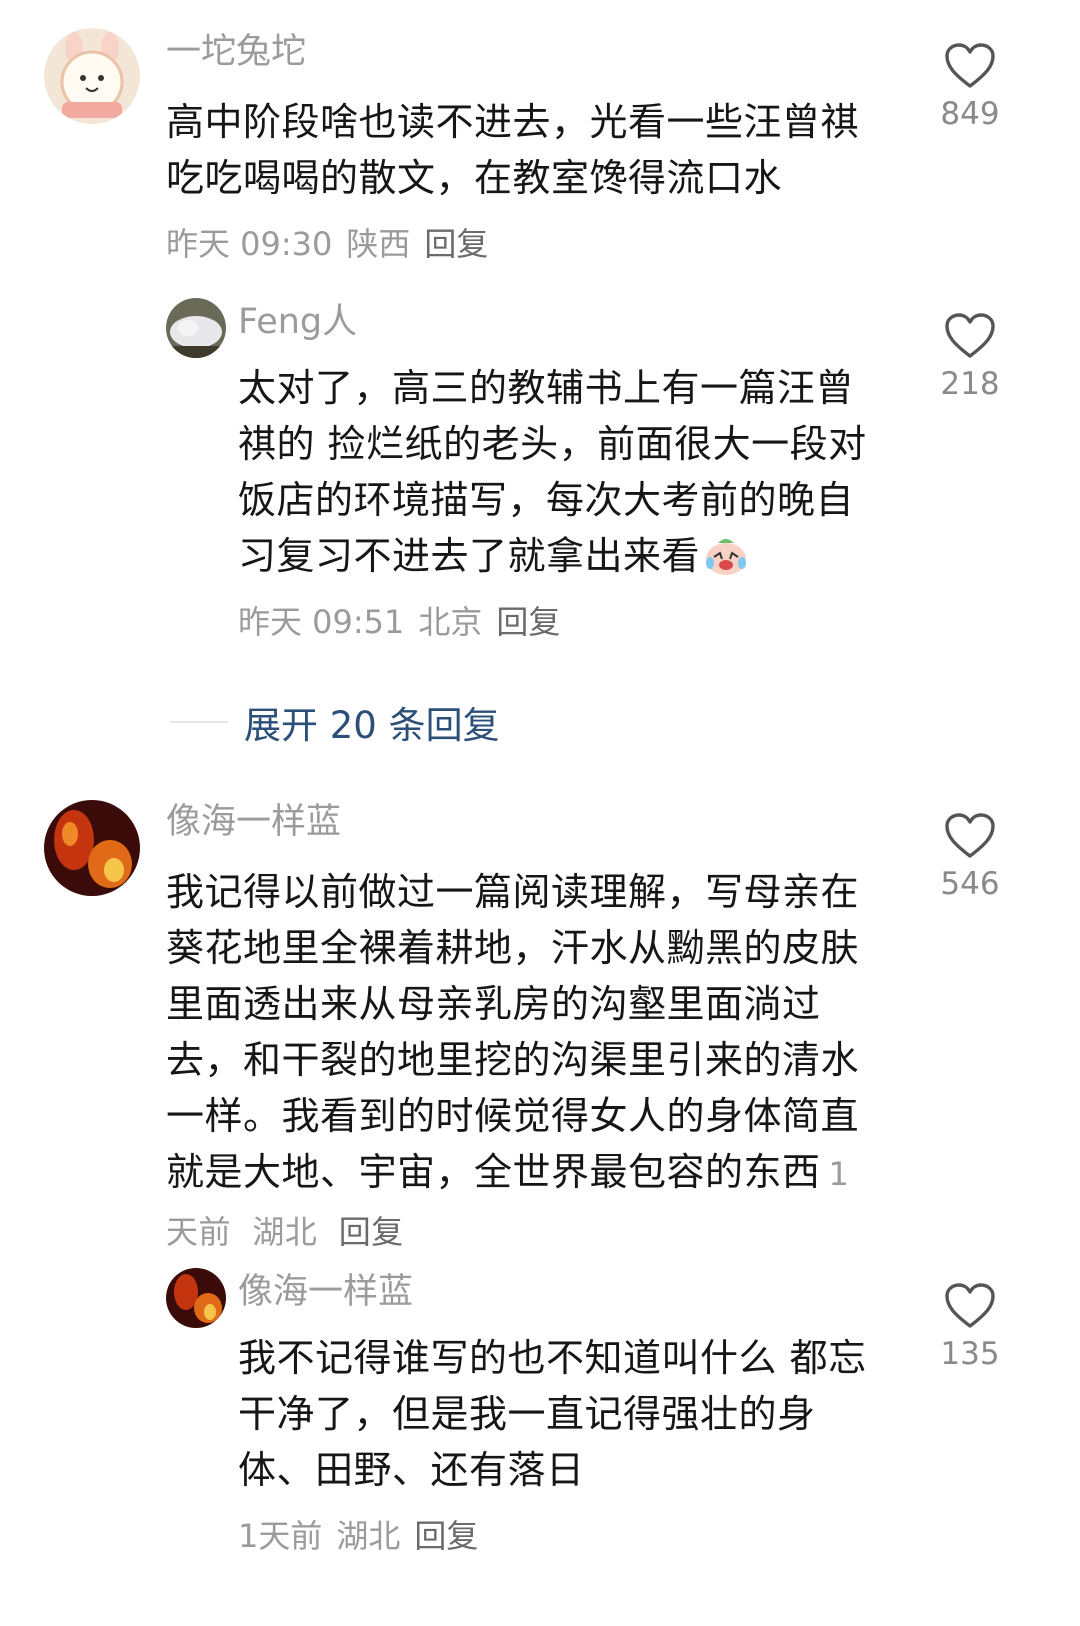  I want to click on like-button: 218, so click(970, 358).